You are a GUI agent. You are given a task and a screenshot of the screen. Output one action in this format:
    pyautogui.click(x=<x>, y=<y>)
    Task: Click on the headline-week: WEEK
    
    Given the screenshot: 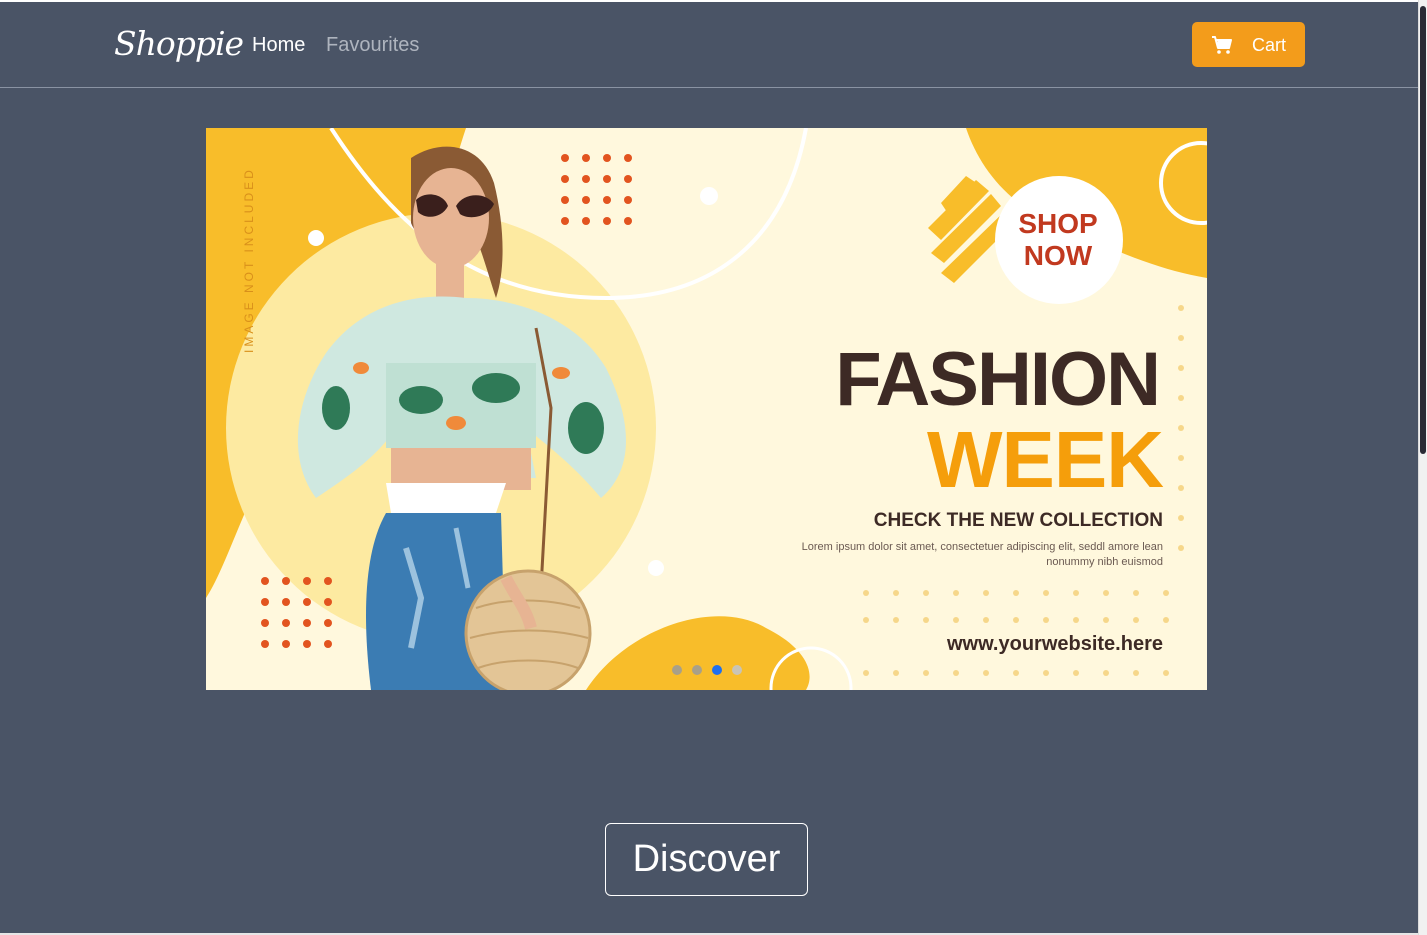 What is the action you would take?
    pyautogui.click(x=1045, y=459)
    